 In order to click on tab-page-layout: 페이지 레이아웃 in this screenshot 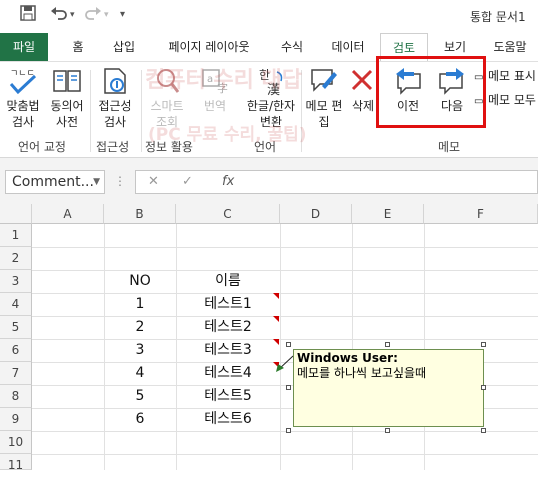, I will do `click(209, 47)`.